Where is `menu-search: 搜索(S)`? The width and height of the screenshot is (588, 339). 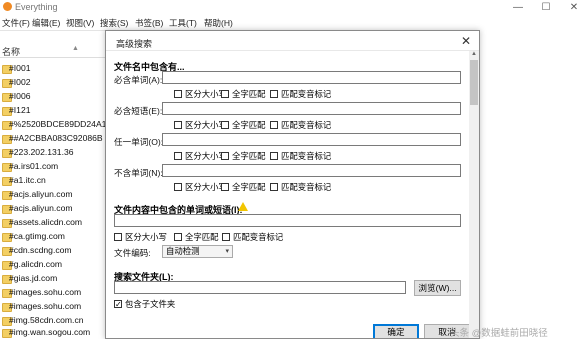 menu-search: 搜索(S) is located at coordinates (114, 23).